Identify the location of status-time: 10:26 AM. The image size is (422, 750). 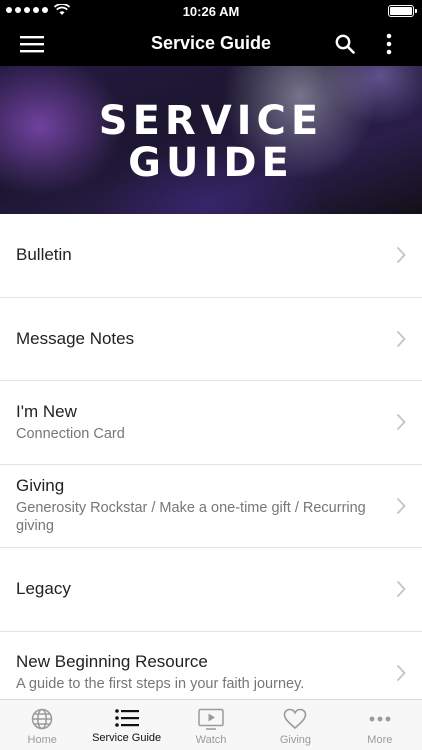
(211, 11).